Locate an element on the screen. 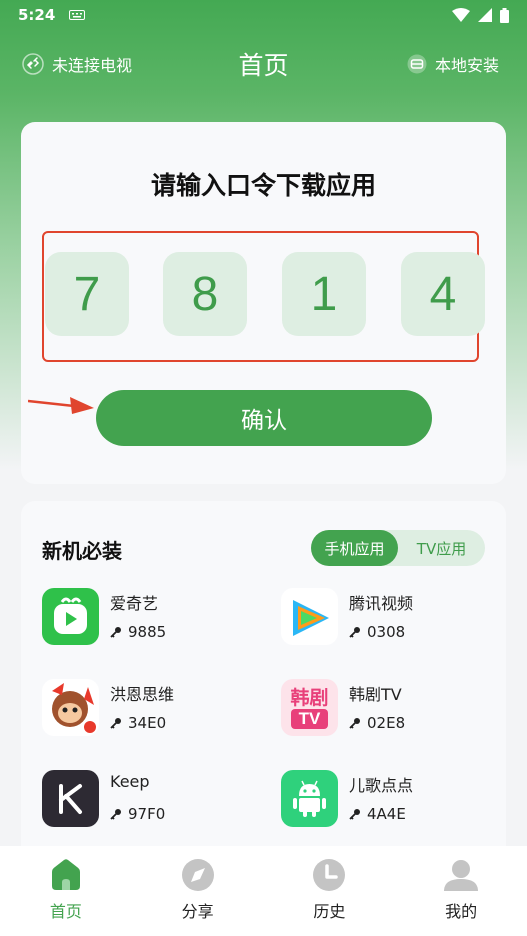  nav-share: 分享 is located at coordinates (198, 891).